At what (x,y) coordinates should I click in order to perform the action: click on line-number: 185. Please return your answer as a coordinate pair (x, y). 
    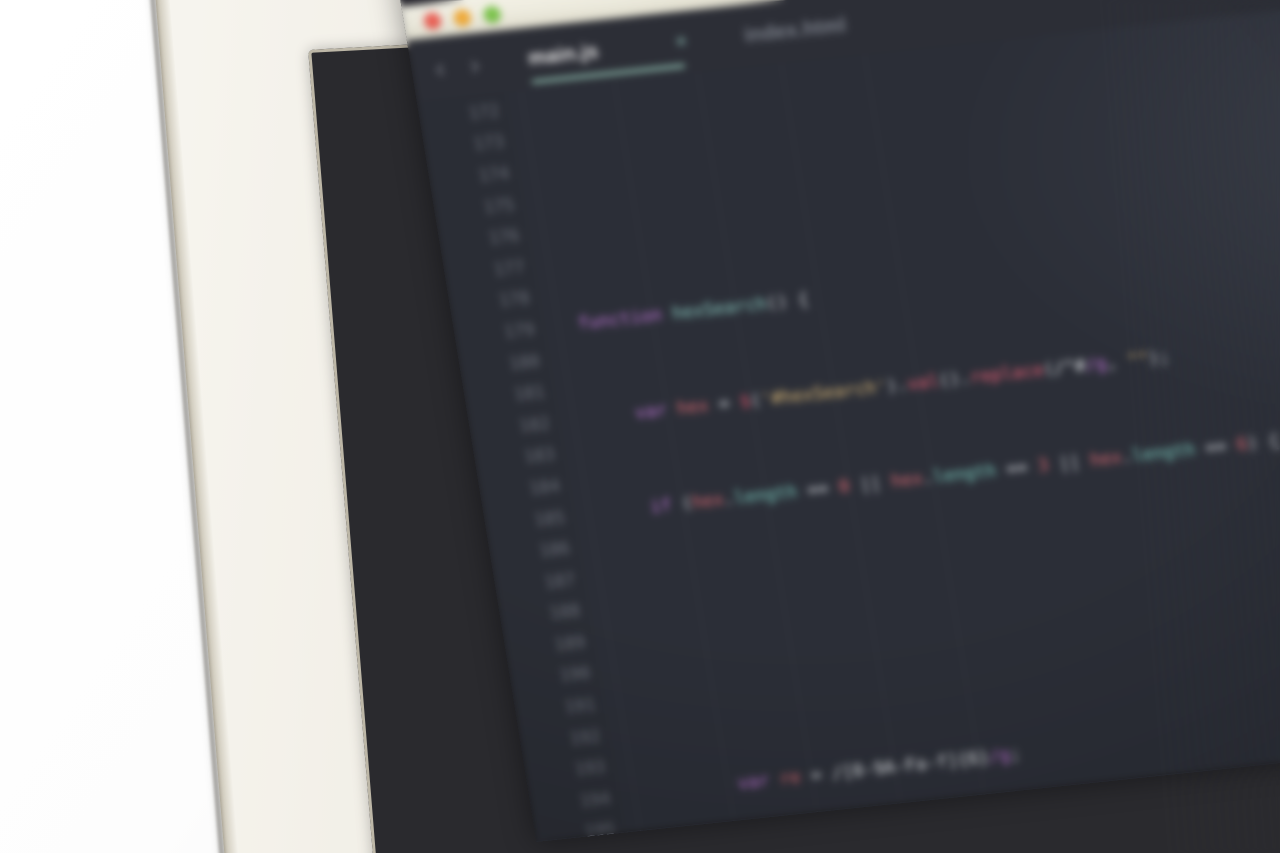
    Looking at the image, I should click on (549, 519).